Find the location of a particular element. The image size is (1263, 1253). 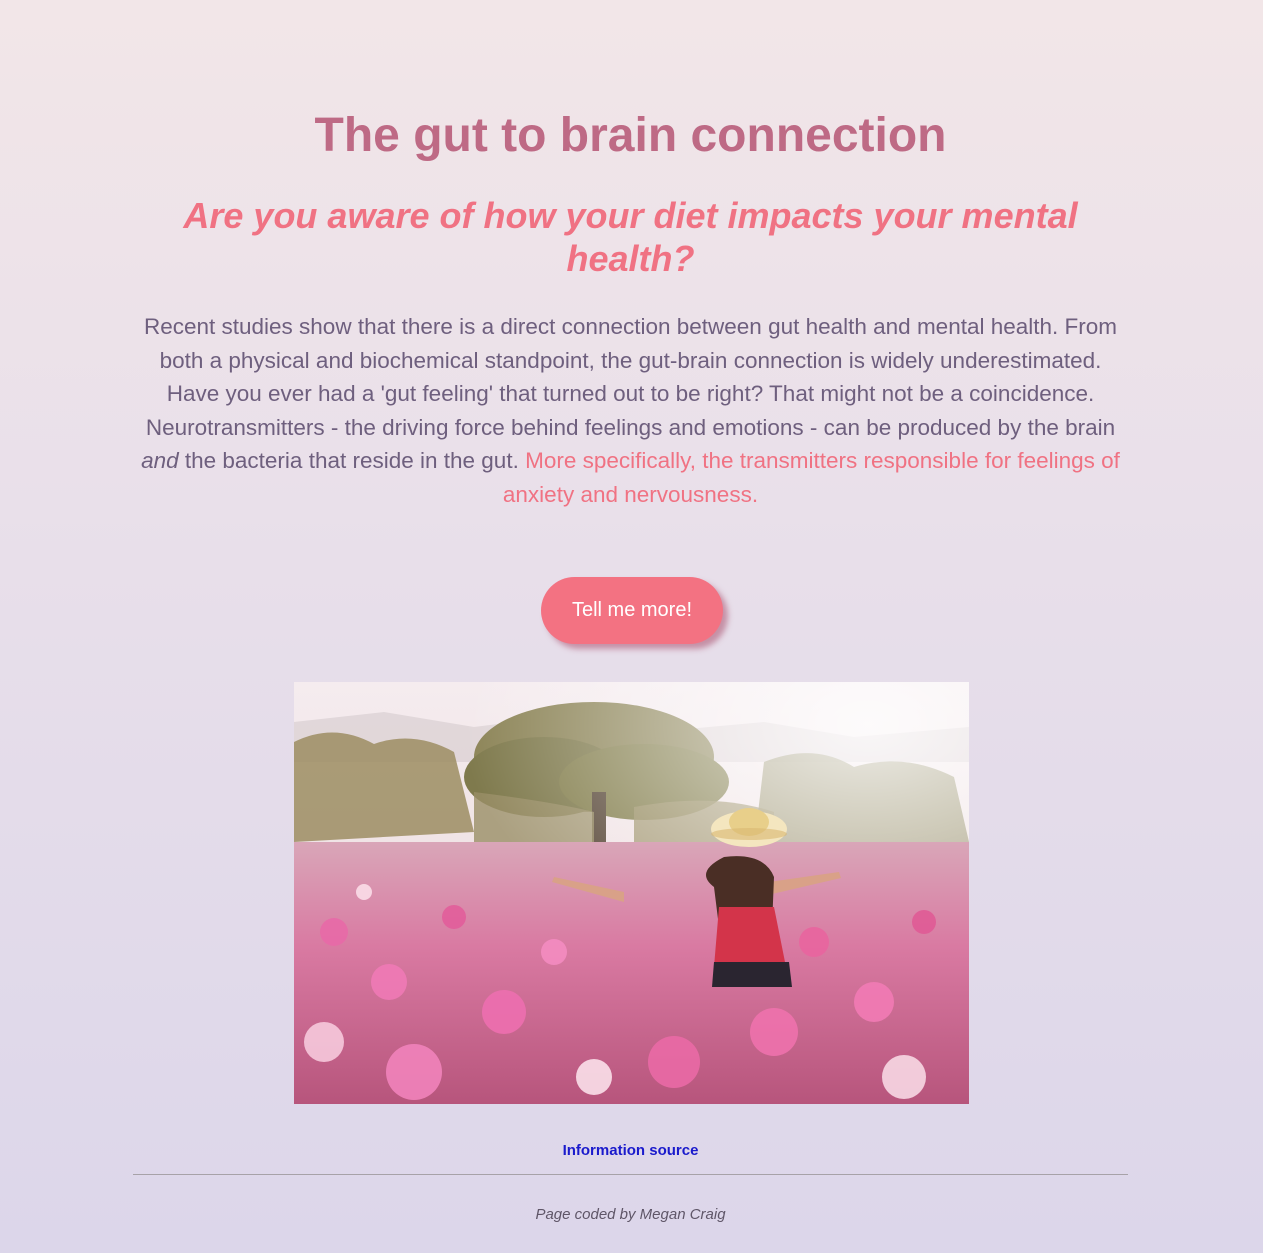

intro-emphasis: and is located at coordinates (160, 461).